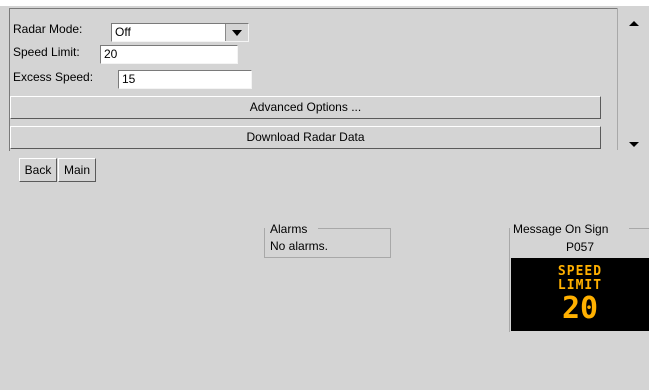  What do you see at coordinates (305, 137) in the screenshot?
I see `download-radar-data-button: Download Radar Data` at bounding box center [305, 137].